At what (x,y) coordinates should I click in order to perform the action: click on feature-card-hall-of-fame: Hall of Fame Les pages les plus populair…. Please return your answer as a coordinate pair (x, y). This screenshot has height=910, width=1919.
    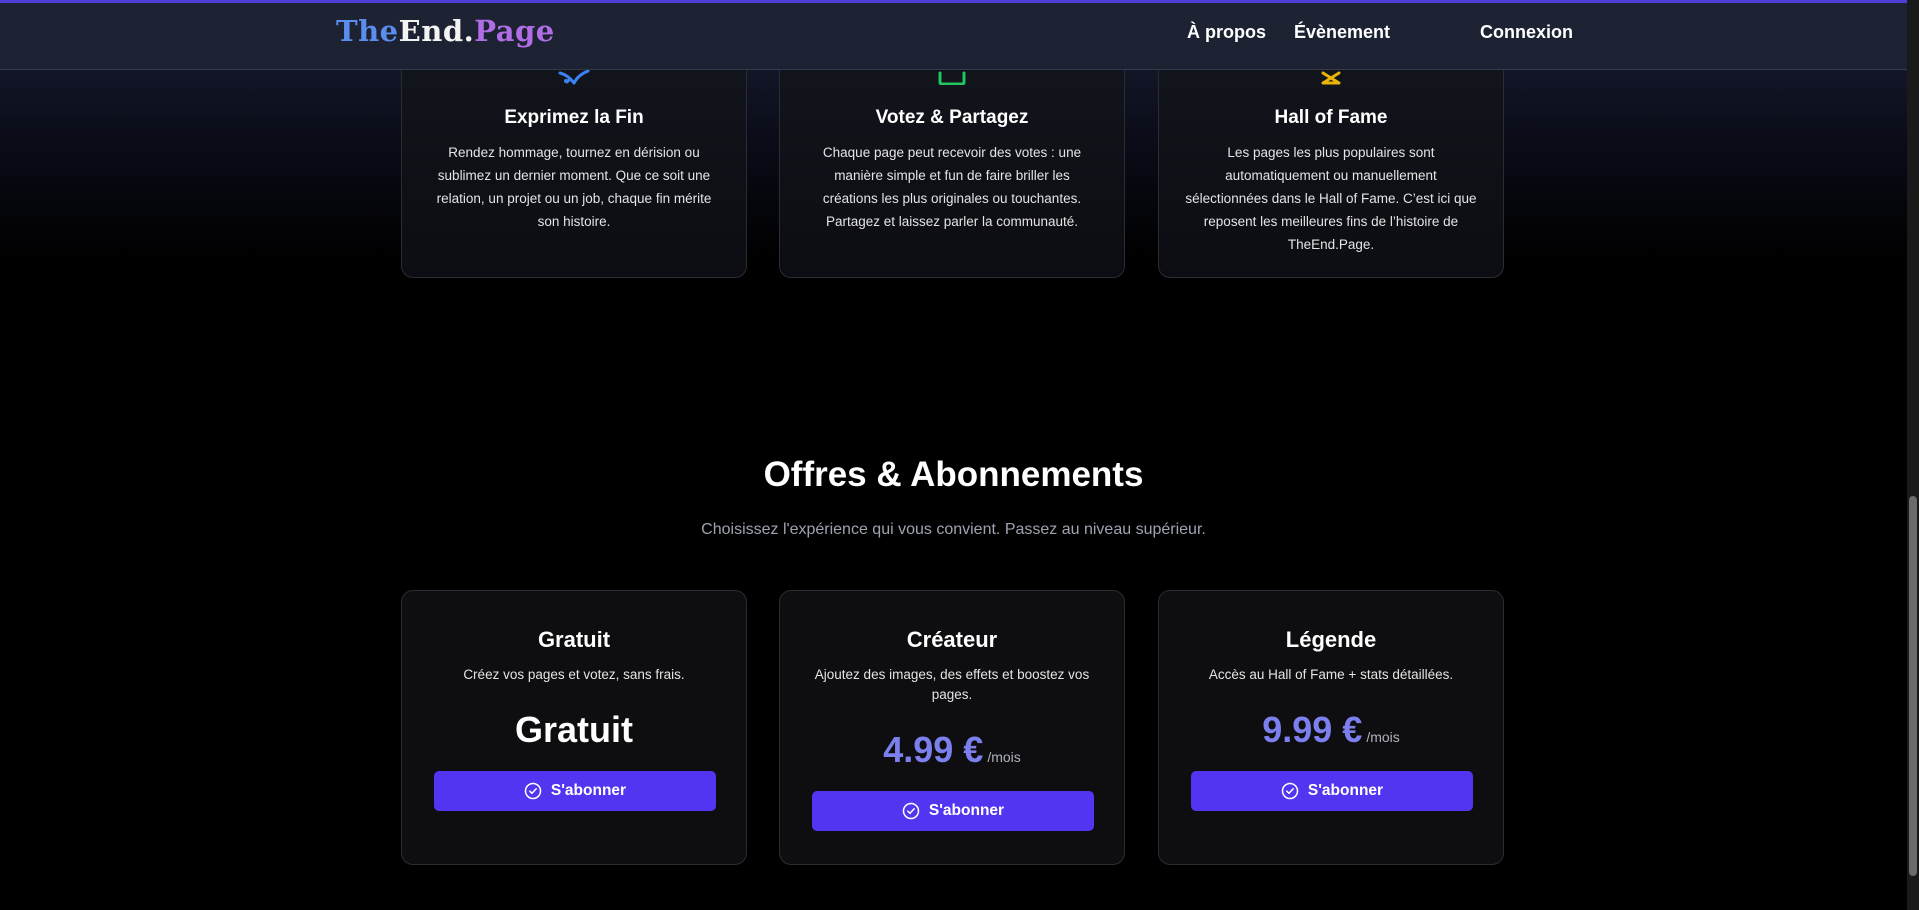
    Looking at the image, I should click on (1331, 159).